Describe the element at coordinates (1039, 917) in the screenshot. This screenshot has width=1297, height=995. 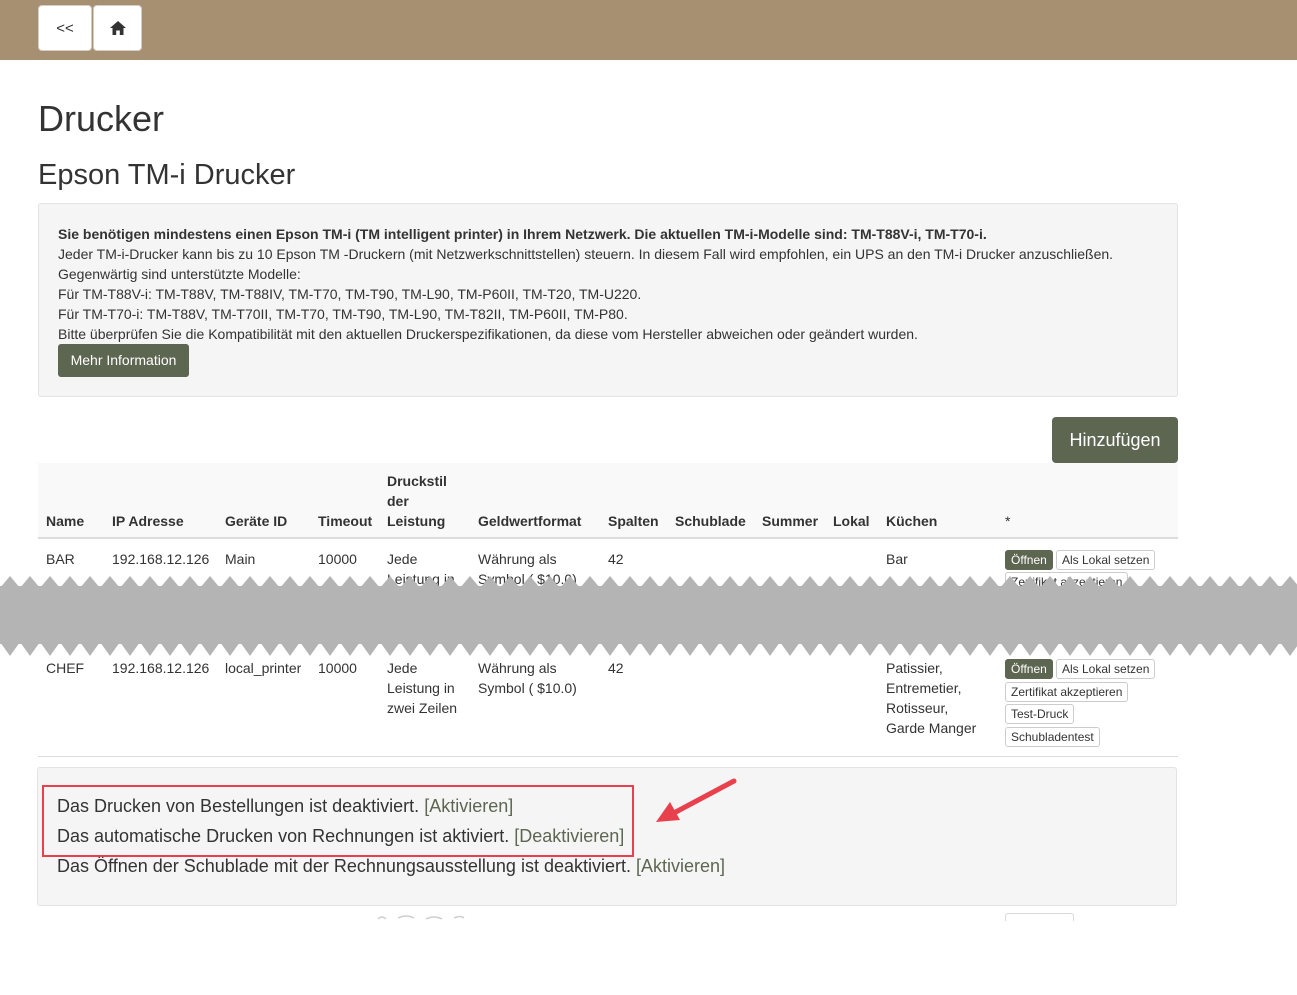
I see `cutoff-button-remnant` at that location.